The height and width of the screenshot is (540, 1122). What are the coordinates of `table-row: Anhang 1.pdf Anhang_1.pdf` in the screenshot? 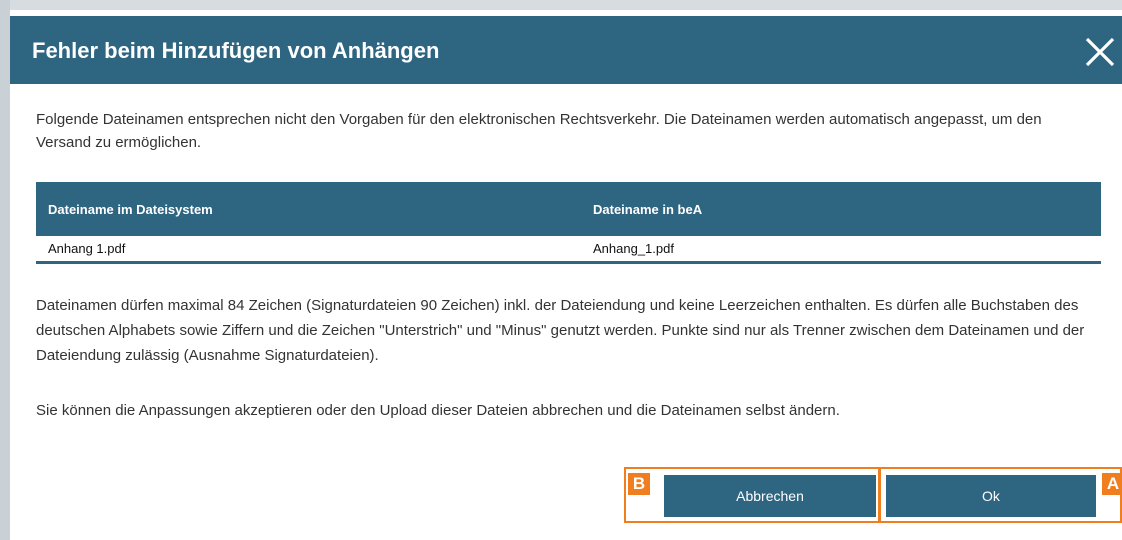 It's located at (568, 250).